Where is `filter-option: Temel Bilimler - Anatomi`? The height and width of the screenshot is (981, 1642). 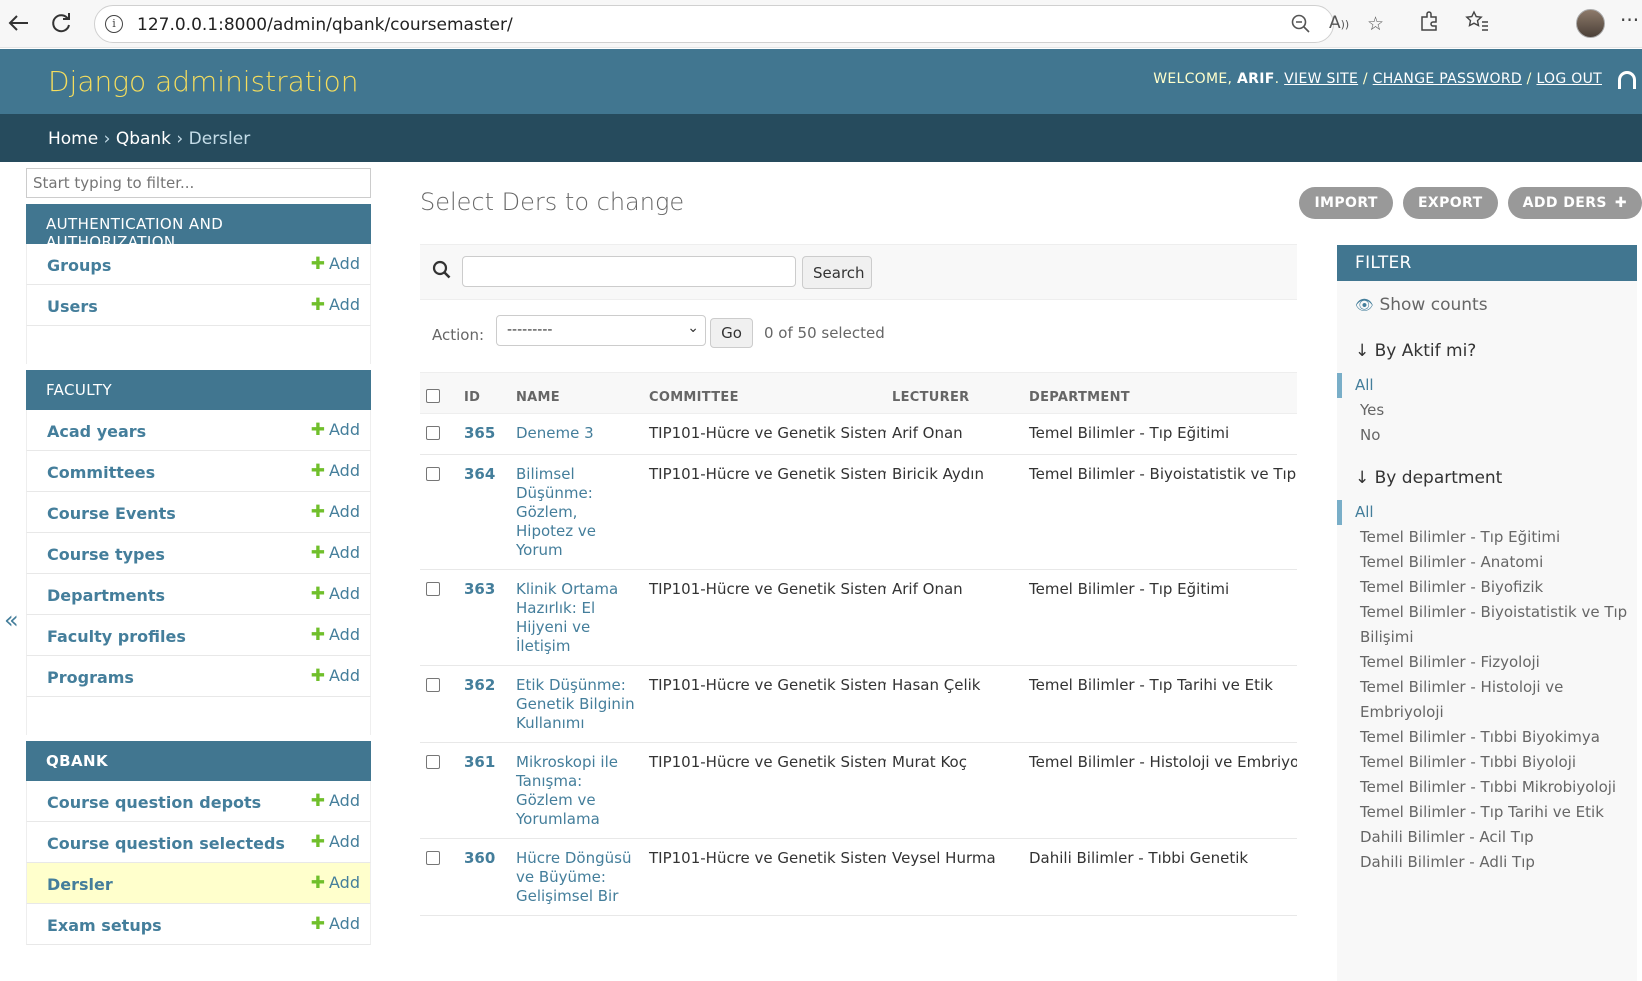 filter-option: Temel Bilimler - Anatomi is located at coordinates (1487, 562).